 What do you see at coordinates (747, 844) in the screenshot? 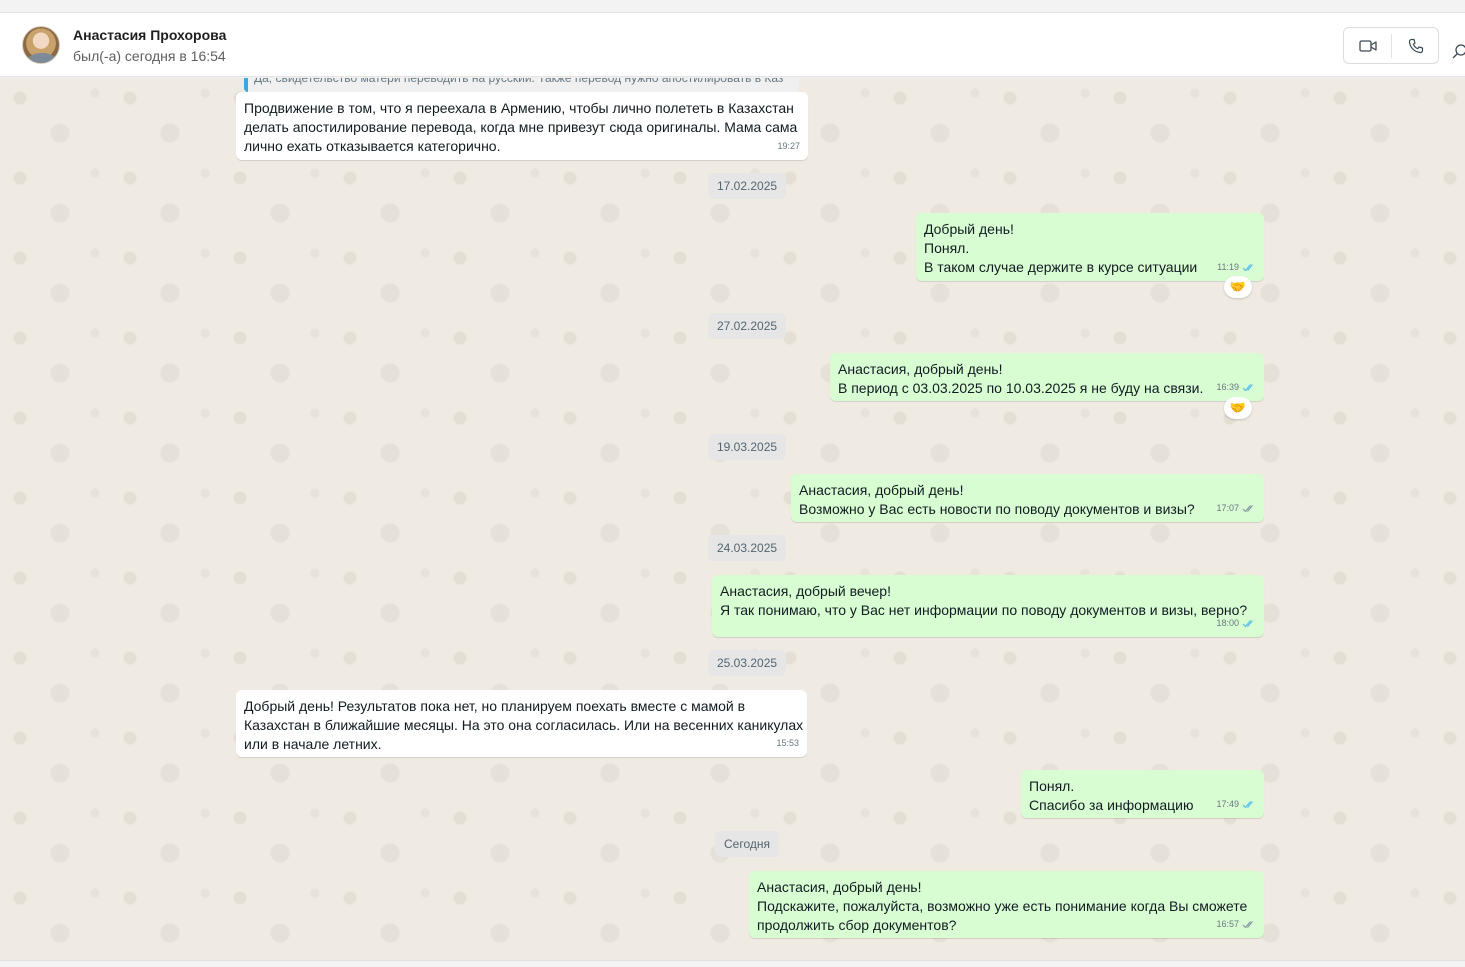
I see `date-separator: Сегодня` at bounding box center [747, 844].